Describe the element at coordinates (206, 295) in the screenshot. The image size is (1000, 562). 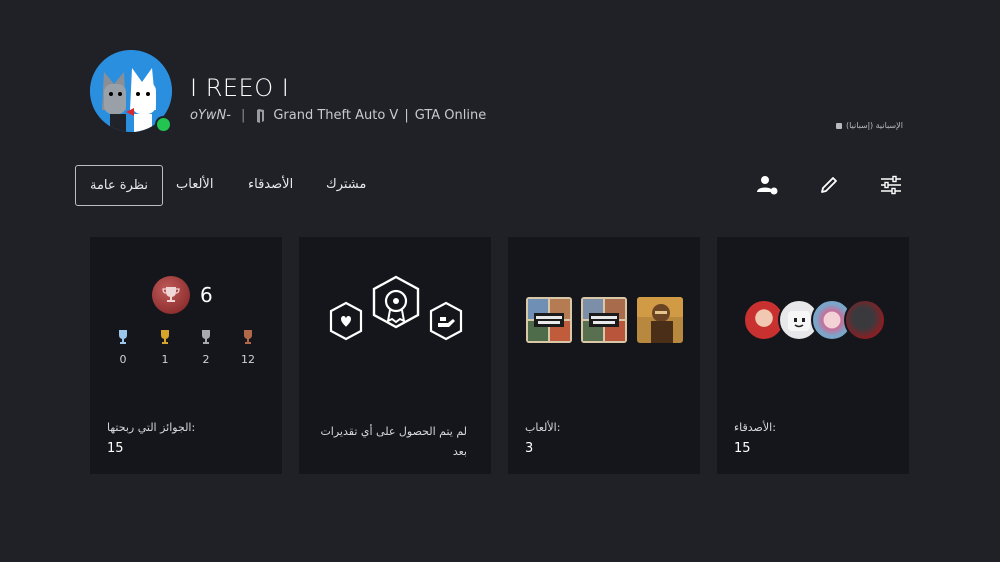
I see `trophy-level: 6` at that location.